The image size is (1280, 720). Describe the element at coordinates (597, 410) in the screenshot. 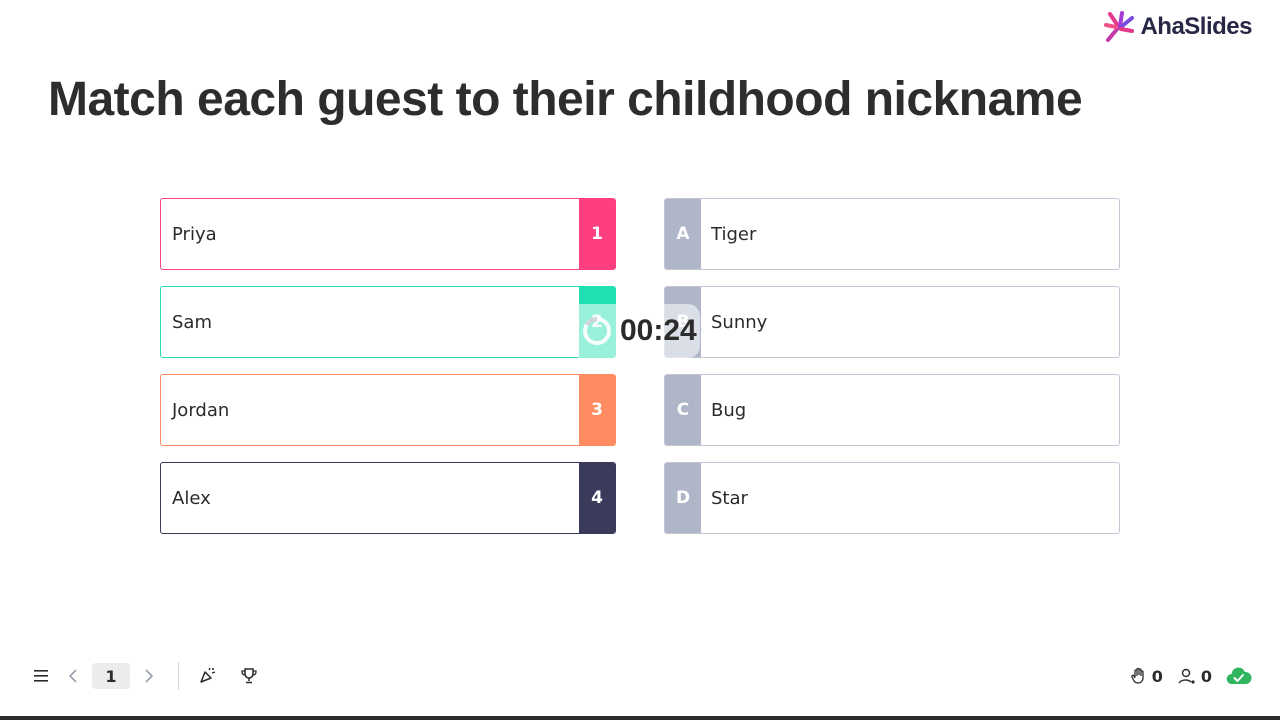

I see `left-item-badge: 3` at that location.